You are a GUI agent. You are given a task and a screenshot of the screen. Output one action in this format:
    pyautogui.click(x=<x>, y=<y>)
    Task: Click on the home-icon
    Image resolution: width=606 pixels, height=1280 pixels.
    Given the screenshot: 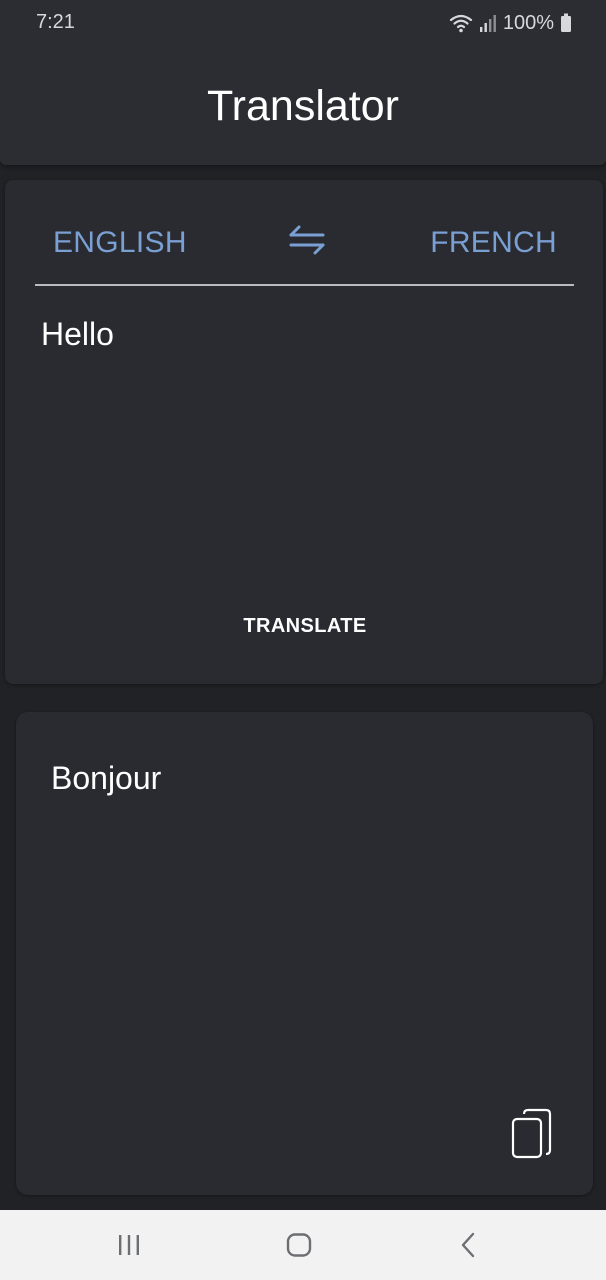 What is the action you would take?
    pyautogui.click(x=299, y=1245)
    